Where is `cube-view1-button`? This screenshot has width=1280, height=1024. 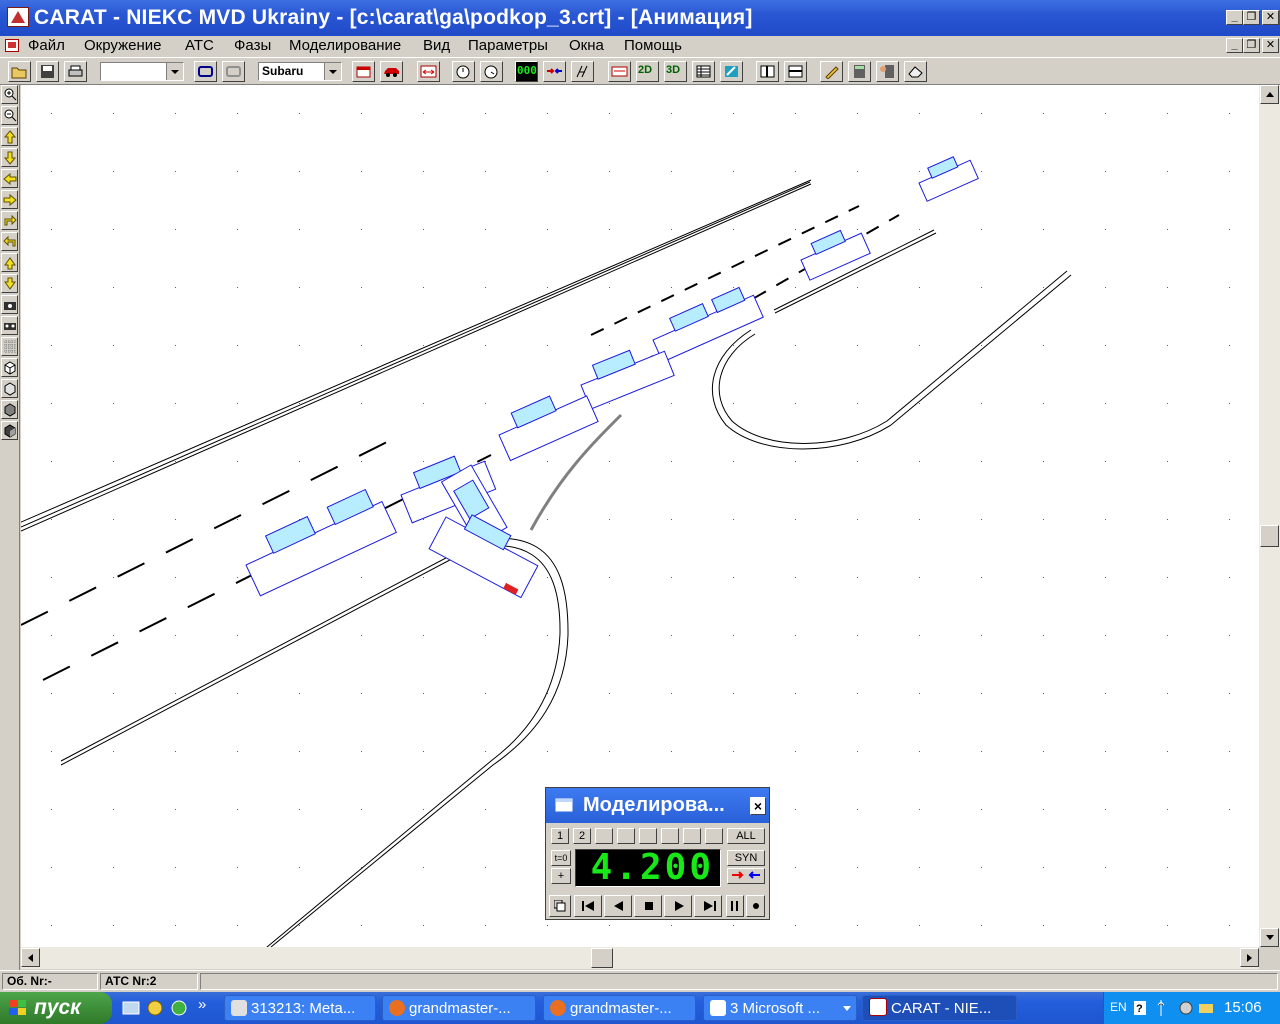 cube-view1-button is located at coordinates (9, 367).